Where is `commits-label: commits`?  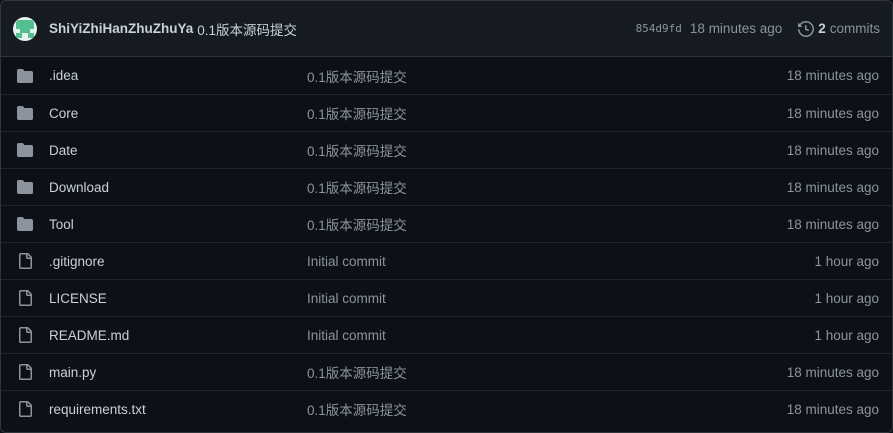
commits-label: commits is located at coordinates (854, 28).